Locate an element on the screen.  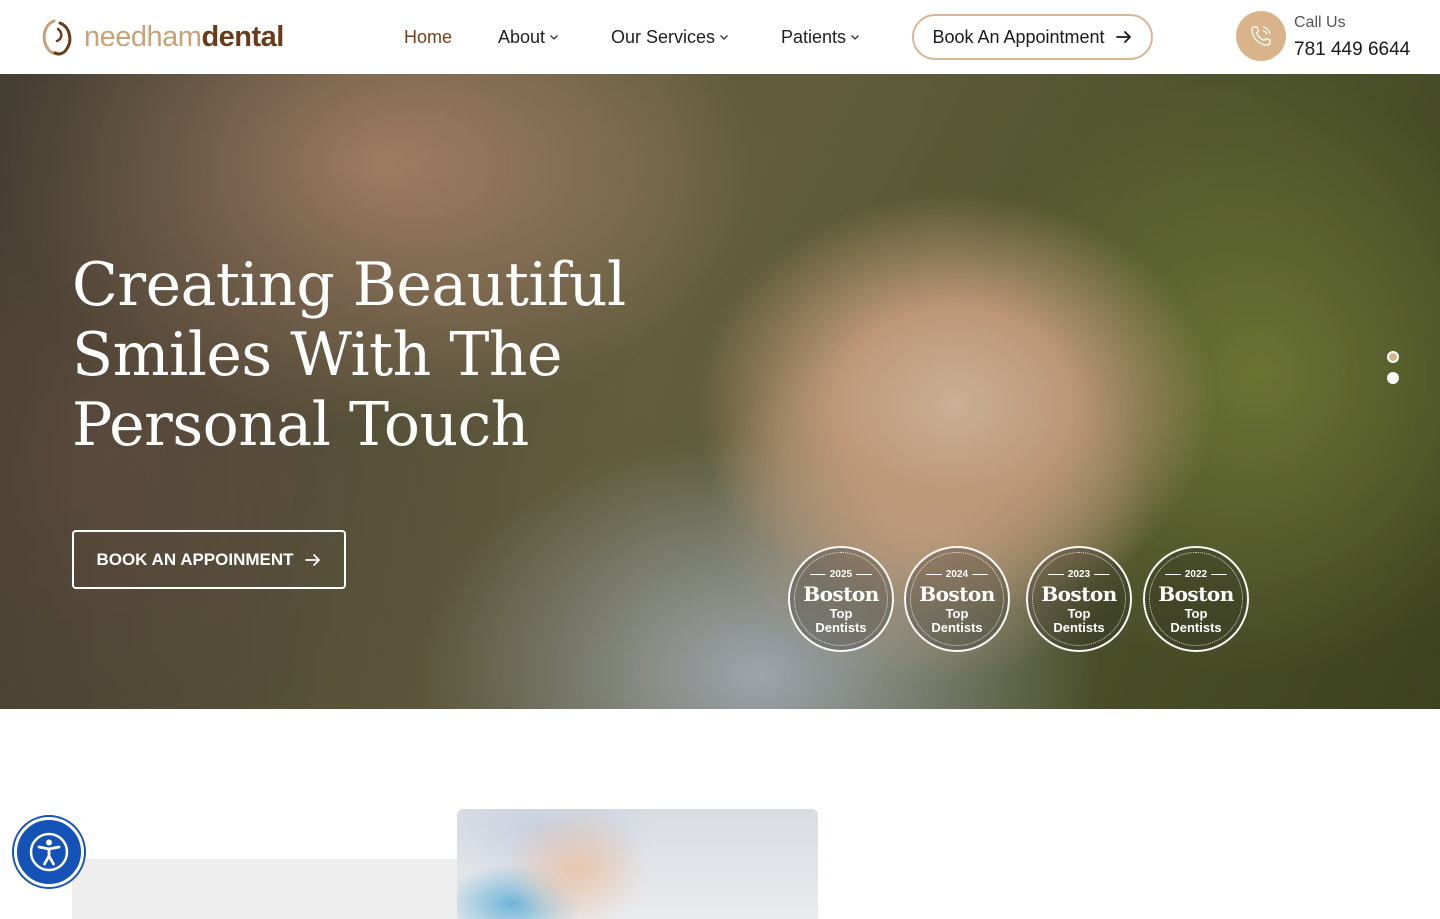
phone-number-link: 781 449 6644 is located at coordinates (1352, 50).